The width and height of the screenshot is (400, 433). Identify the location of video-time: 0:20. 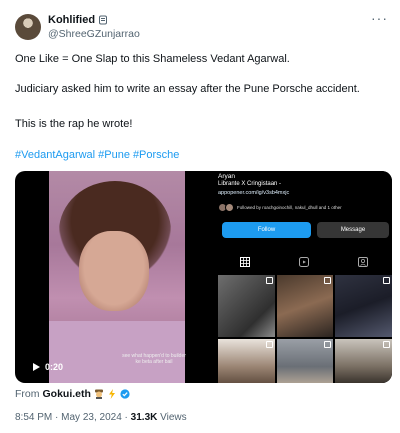
(54, 367).